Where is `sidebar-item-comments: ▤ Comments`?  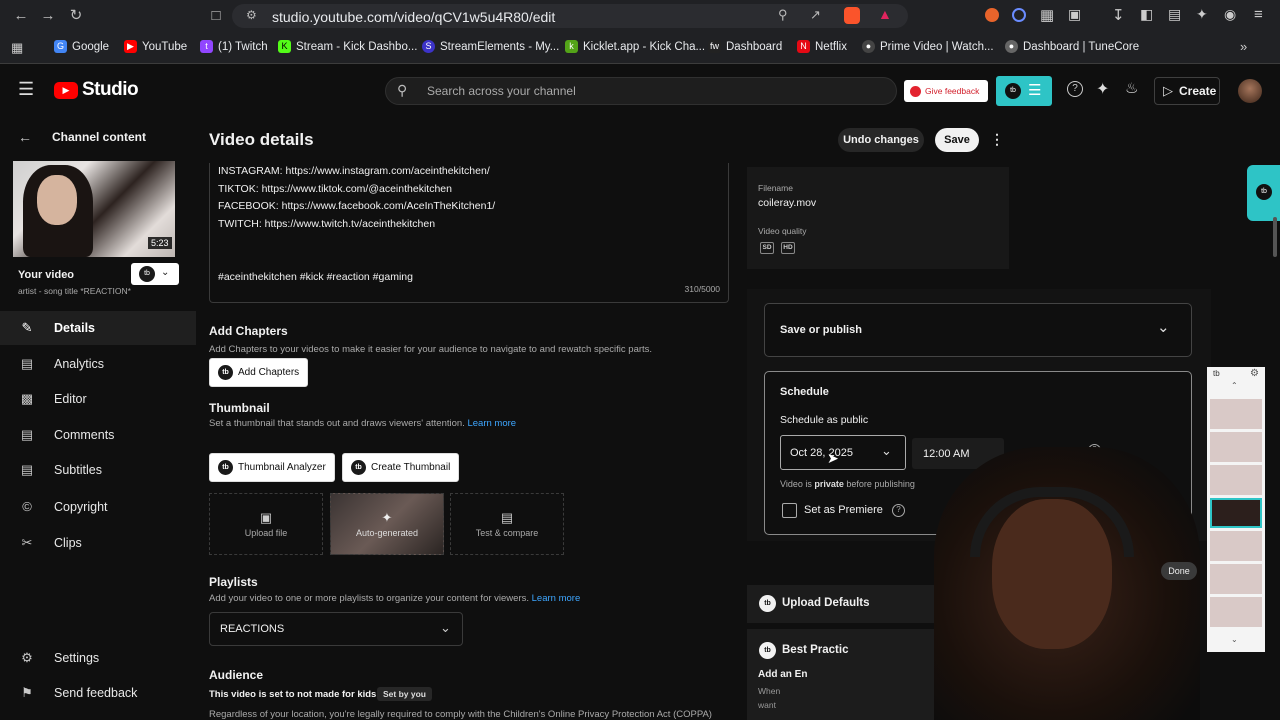 sidebar-item-comments: ▤ Comments is located at coordinates (98, 435).